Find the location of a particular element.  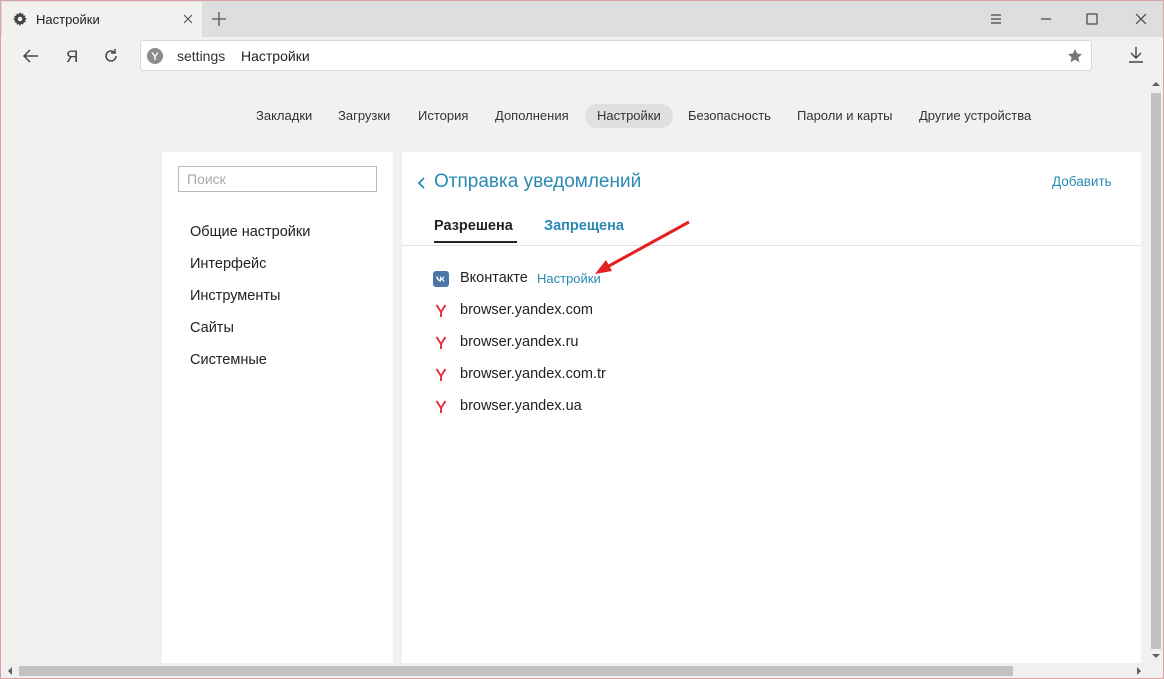

sidebar-item-system: Системные is located at coordinates (250, 368).